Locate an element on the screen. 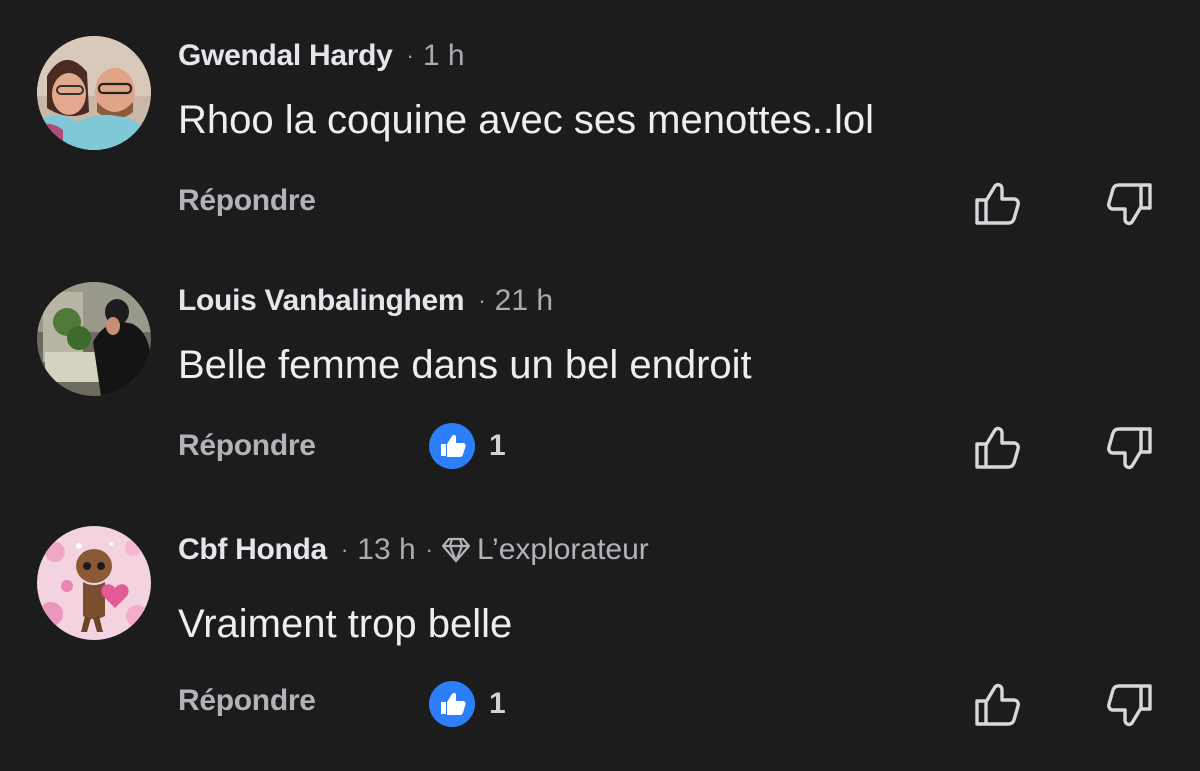  author-name: Gwendal Hardy is located at coordinates (285, 56).